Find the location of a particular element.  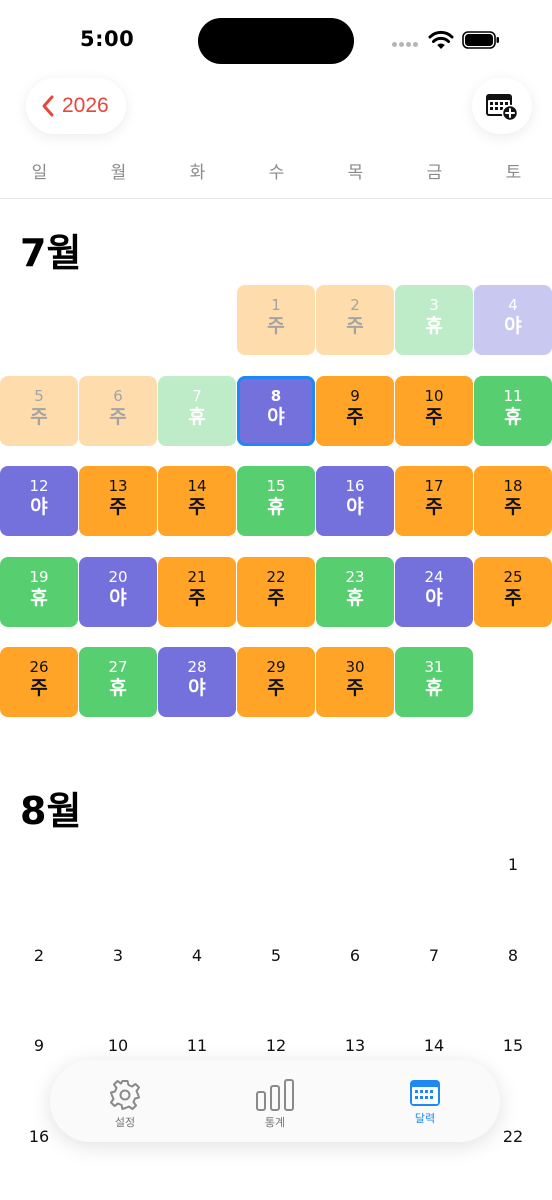

day-cell-july-10-day-shift: 10 주 is located at coordinates (434, 411).